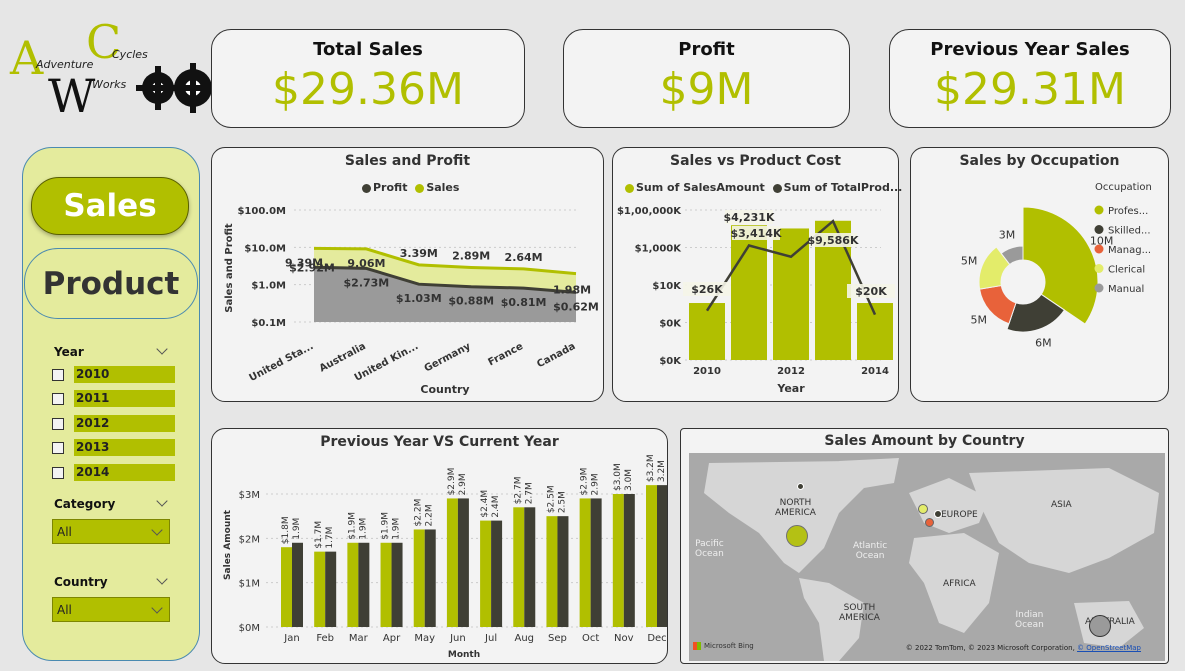  Describe the element at coordinates (795, 508) in the screenshot. I see `map-label-north-america: NORTH AMERICA` at that location.